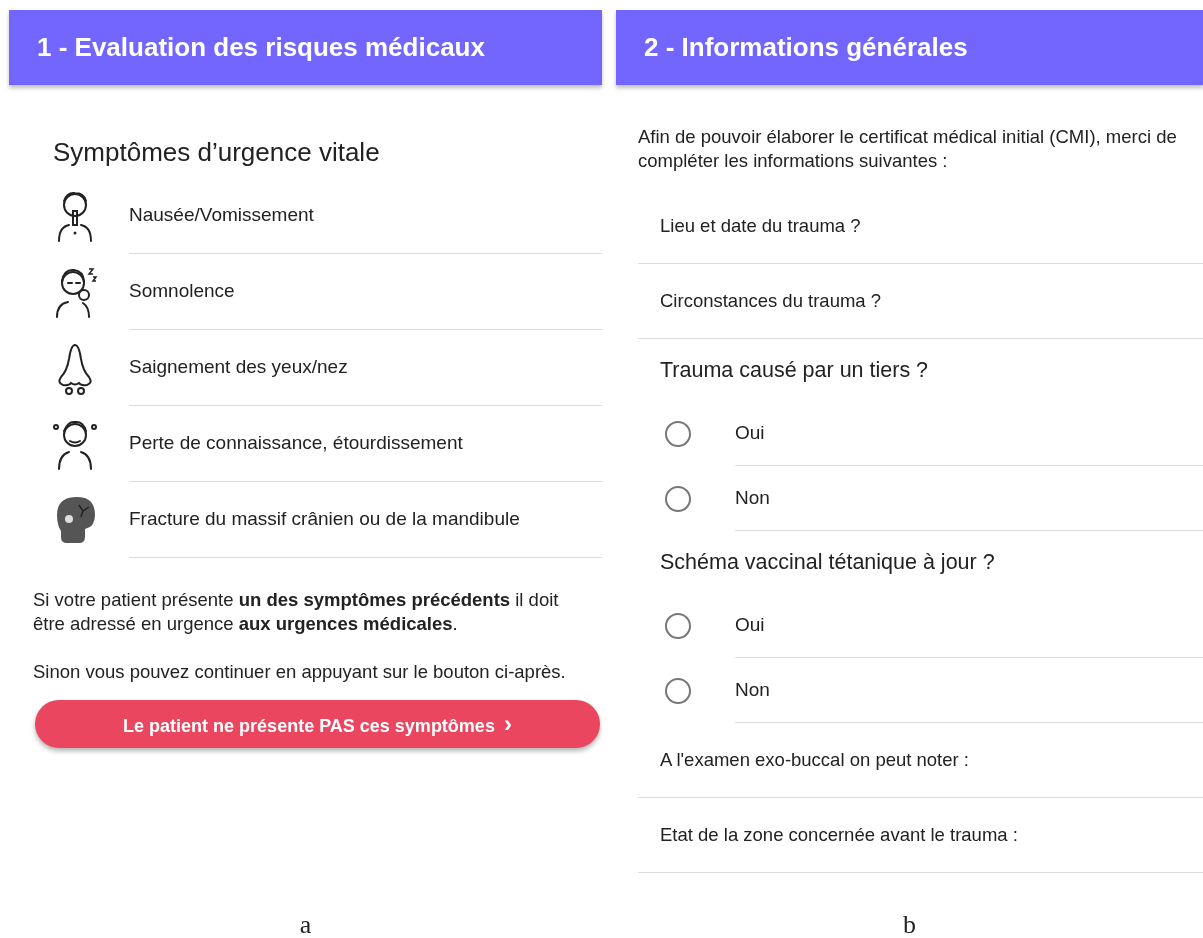 The width and height of the screenshot is (1203, 938). I want to click on symptom-label: Somnolence, so click(182, 291).